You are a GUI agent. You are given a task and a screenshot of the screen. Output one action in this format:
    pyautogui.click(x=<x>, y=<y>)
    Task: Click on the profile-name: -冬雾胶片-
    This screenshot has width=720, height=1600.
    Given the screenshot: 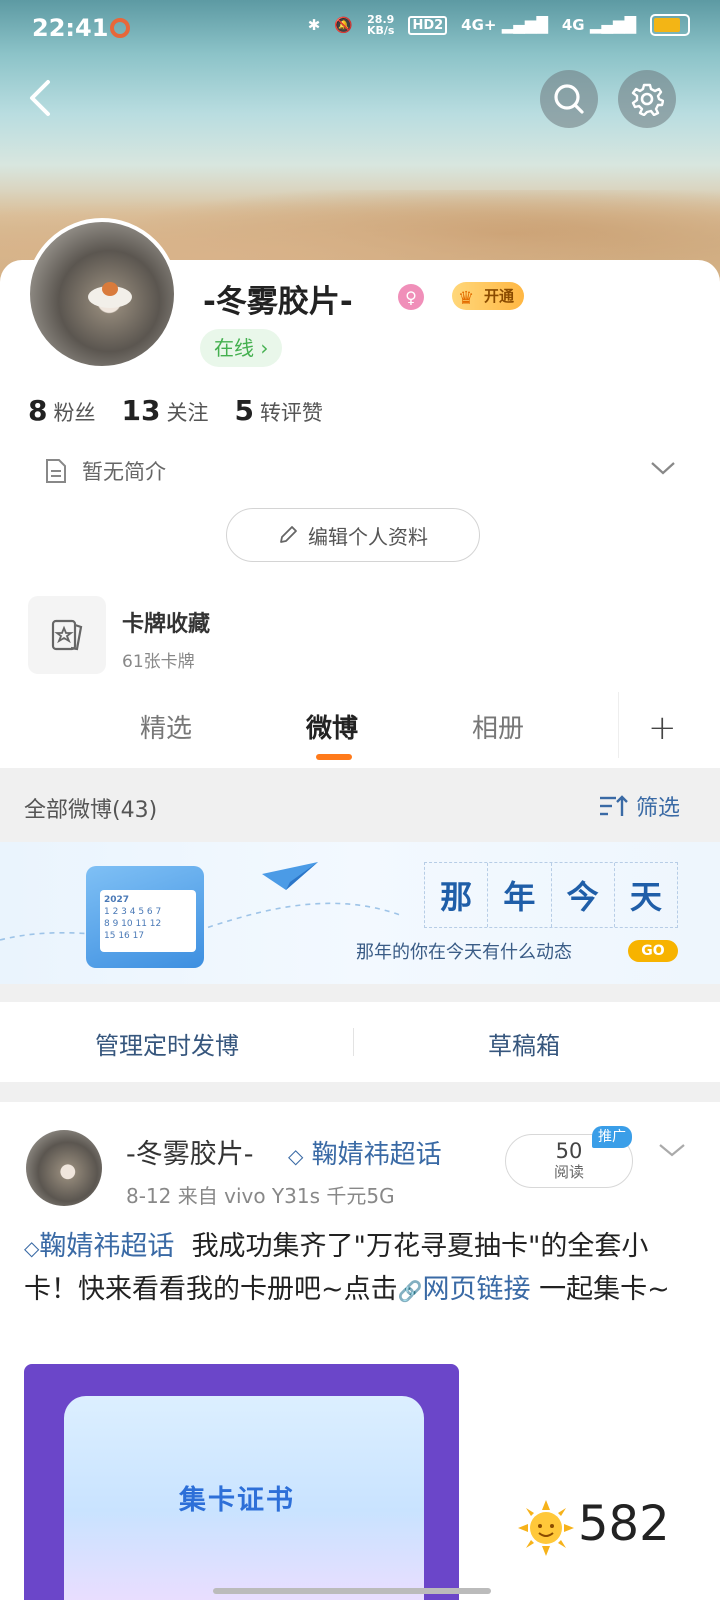 What is the action you would take?
    pyautogui.click(x=278, y=302)
    